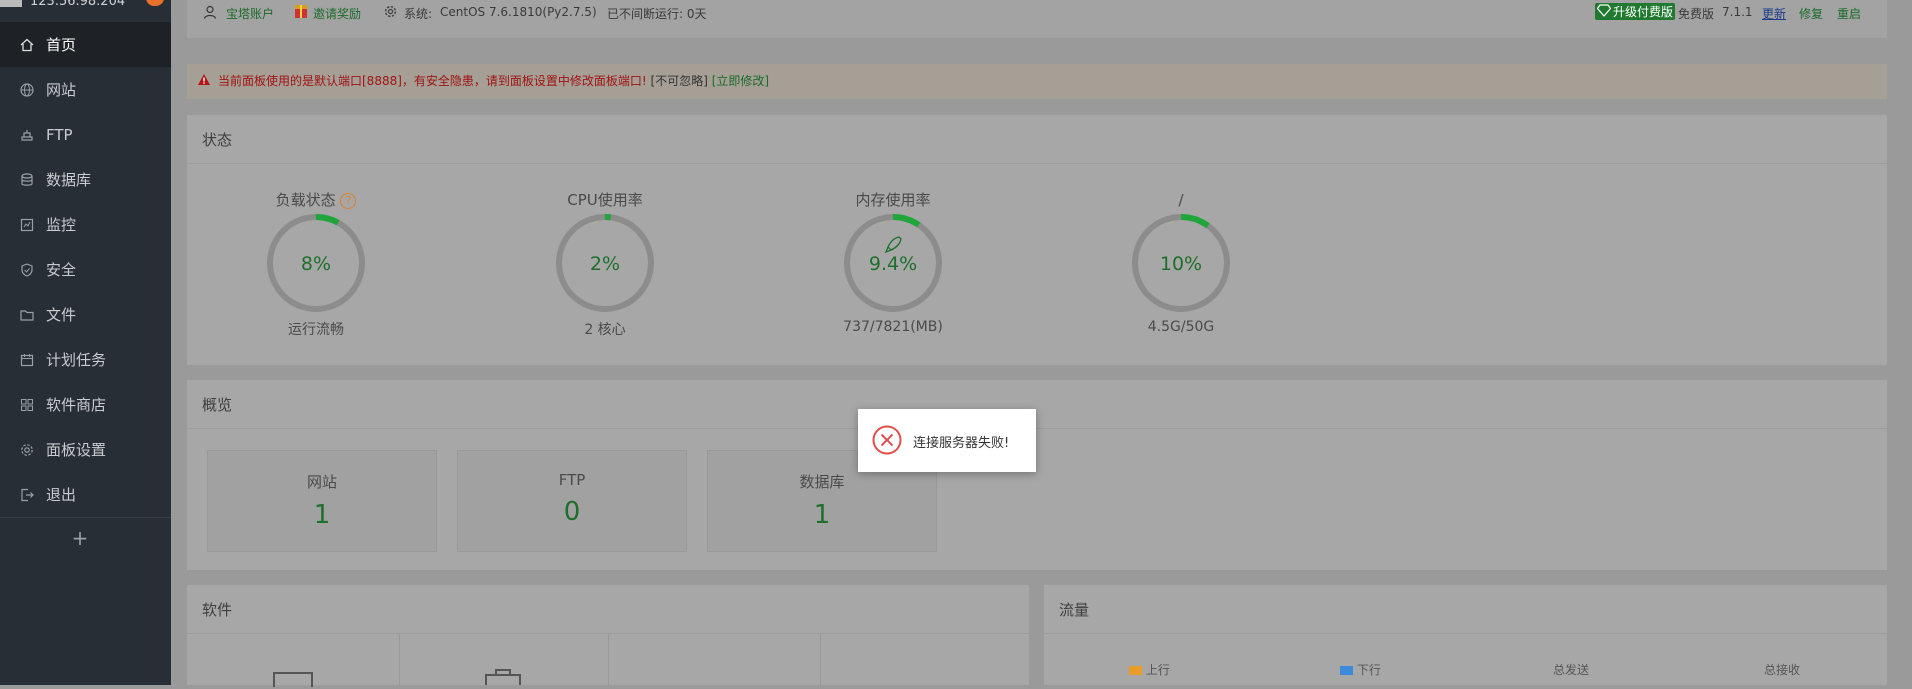 This screenshot has width=1912, height=689. Describe the element at coordinates (947, 440) in the screenshot. I see `error-toast: 连接服务器失败!` at that location.